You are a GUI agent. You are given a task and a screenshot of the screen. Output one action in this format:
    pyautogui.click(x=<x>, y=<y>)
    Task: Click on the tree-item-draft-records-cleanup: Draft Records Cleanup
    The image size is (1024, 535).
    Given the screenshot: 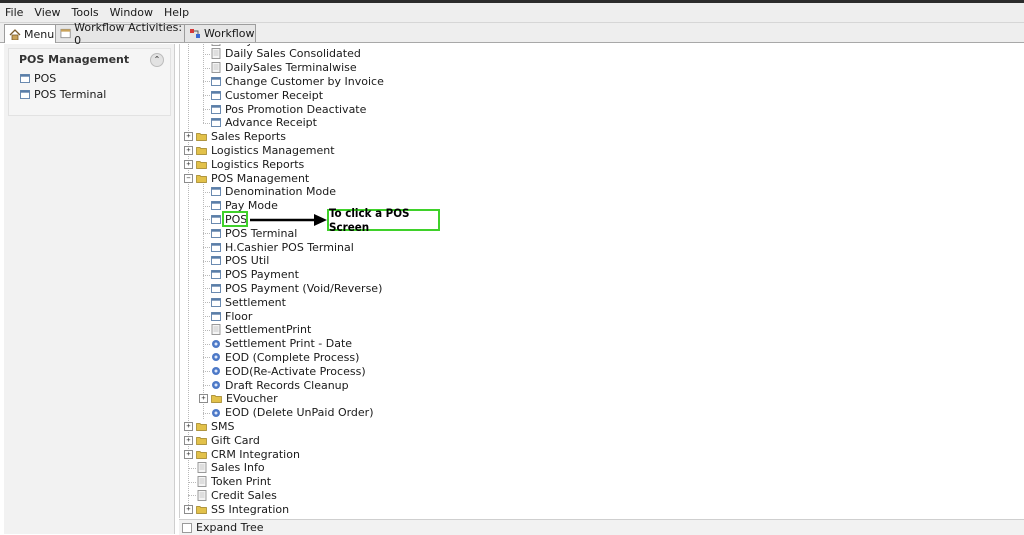 What is the action you would take?
    pyautogui.click(x=280, y=385)
    